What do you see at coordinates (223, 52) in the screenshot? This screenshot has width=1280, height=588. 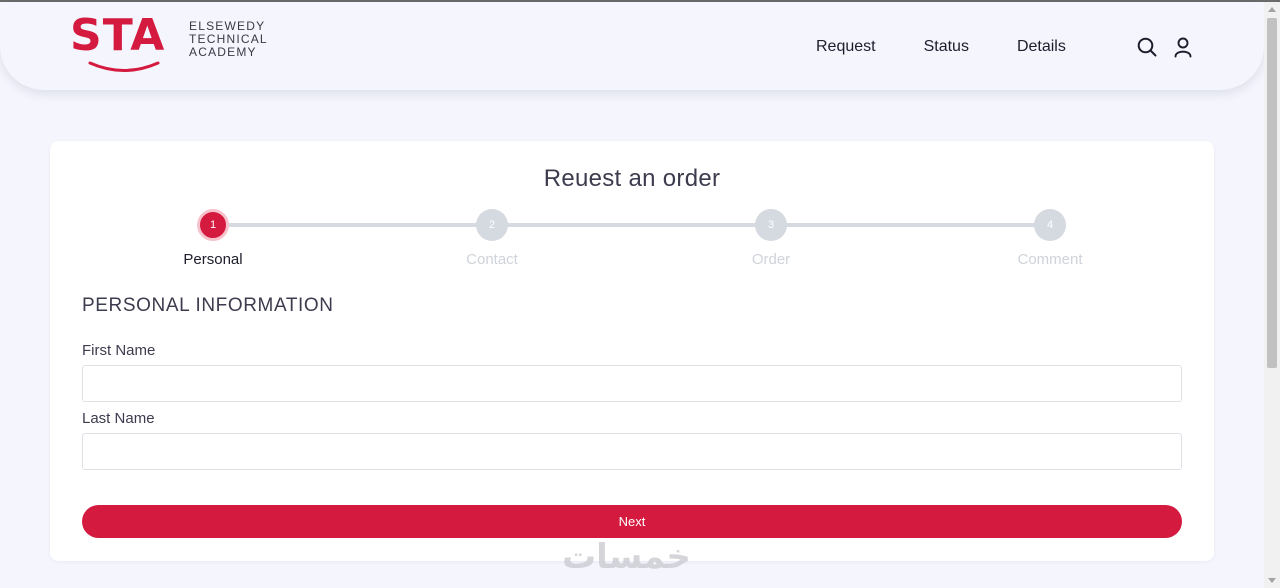 I see `logo-subtitle-line: ACADEMY` at bounding box center [223, 52].